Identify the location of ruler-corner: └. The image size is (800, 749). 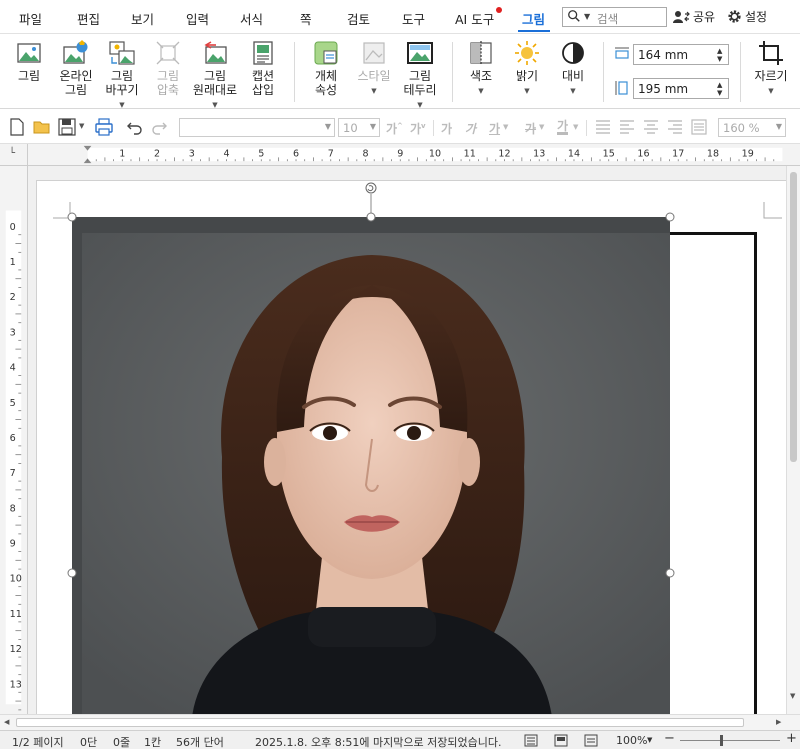
(14, 155).